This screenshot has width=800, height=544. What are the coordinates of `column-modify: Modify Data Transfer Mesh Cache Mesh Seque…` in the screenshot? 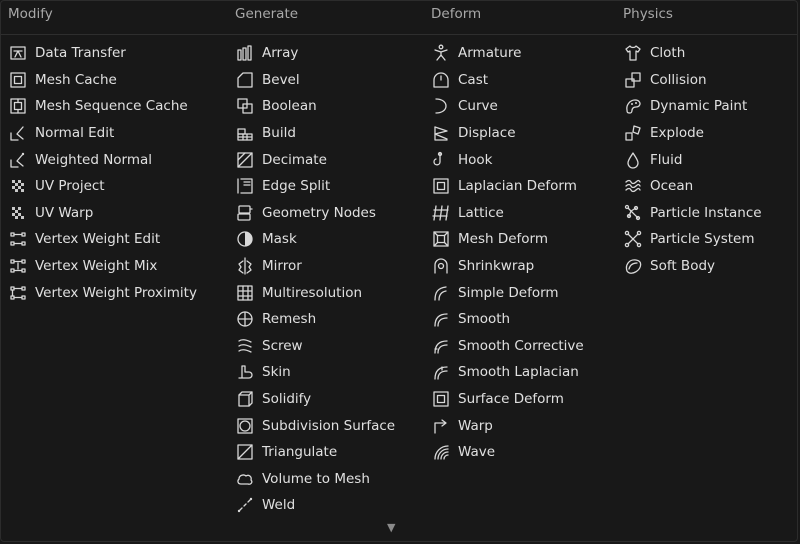 It's located at (102, 151).